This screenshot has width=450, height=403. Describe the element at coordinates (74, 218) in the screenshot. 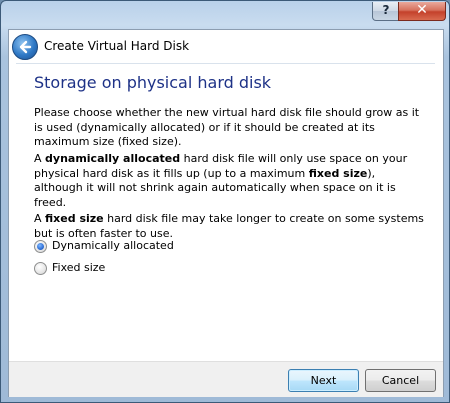

I see `fixed-term: fixed size` at that location.